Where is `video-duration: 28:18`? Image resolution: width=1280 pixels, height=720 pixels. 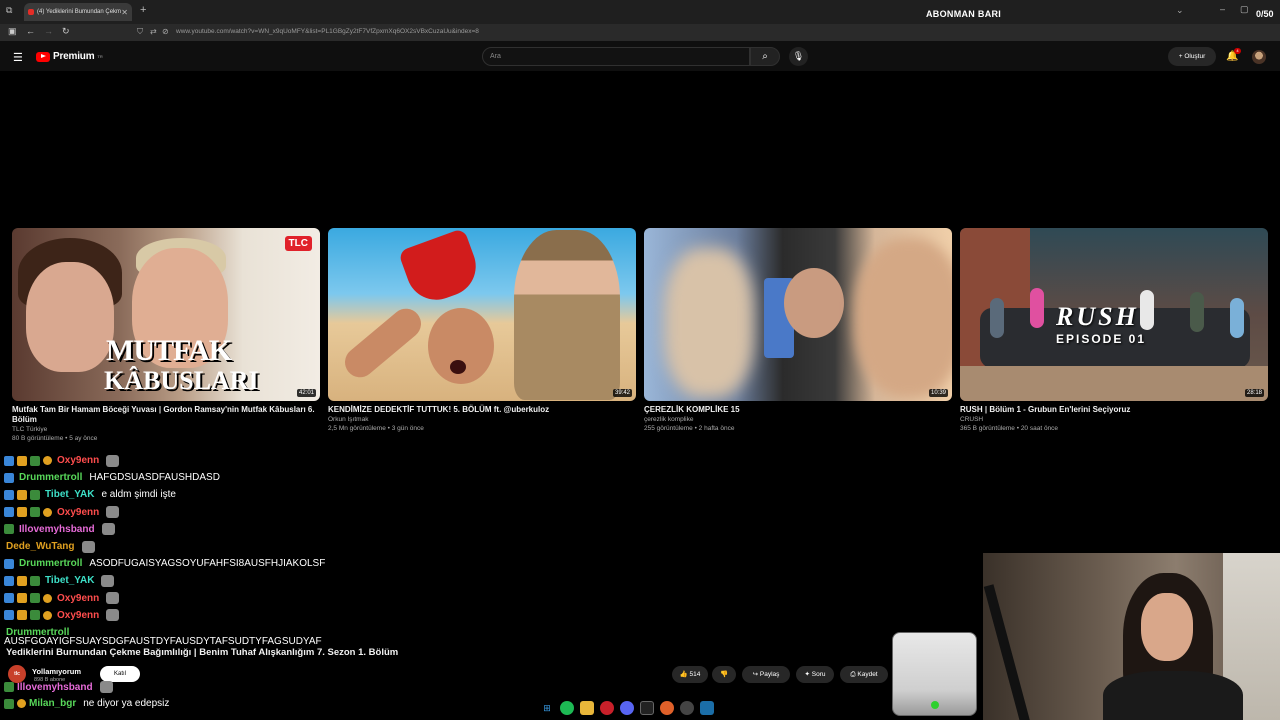
video-duration: 28:18 is located at coordinates (1254, 393).